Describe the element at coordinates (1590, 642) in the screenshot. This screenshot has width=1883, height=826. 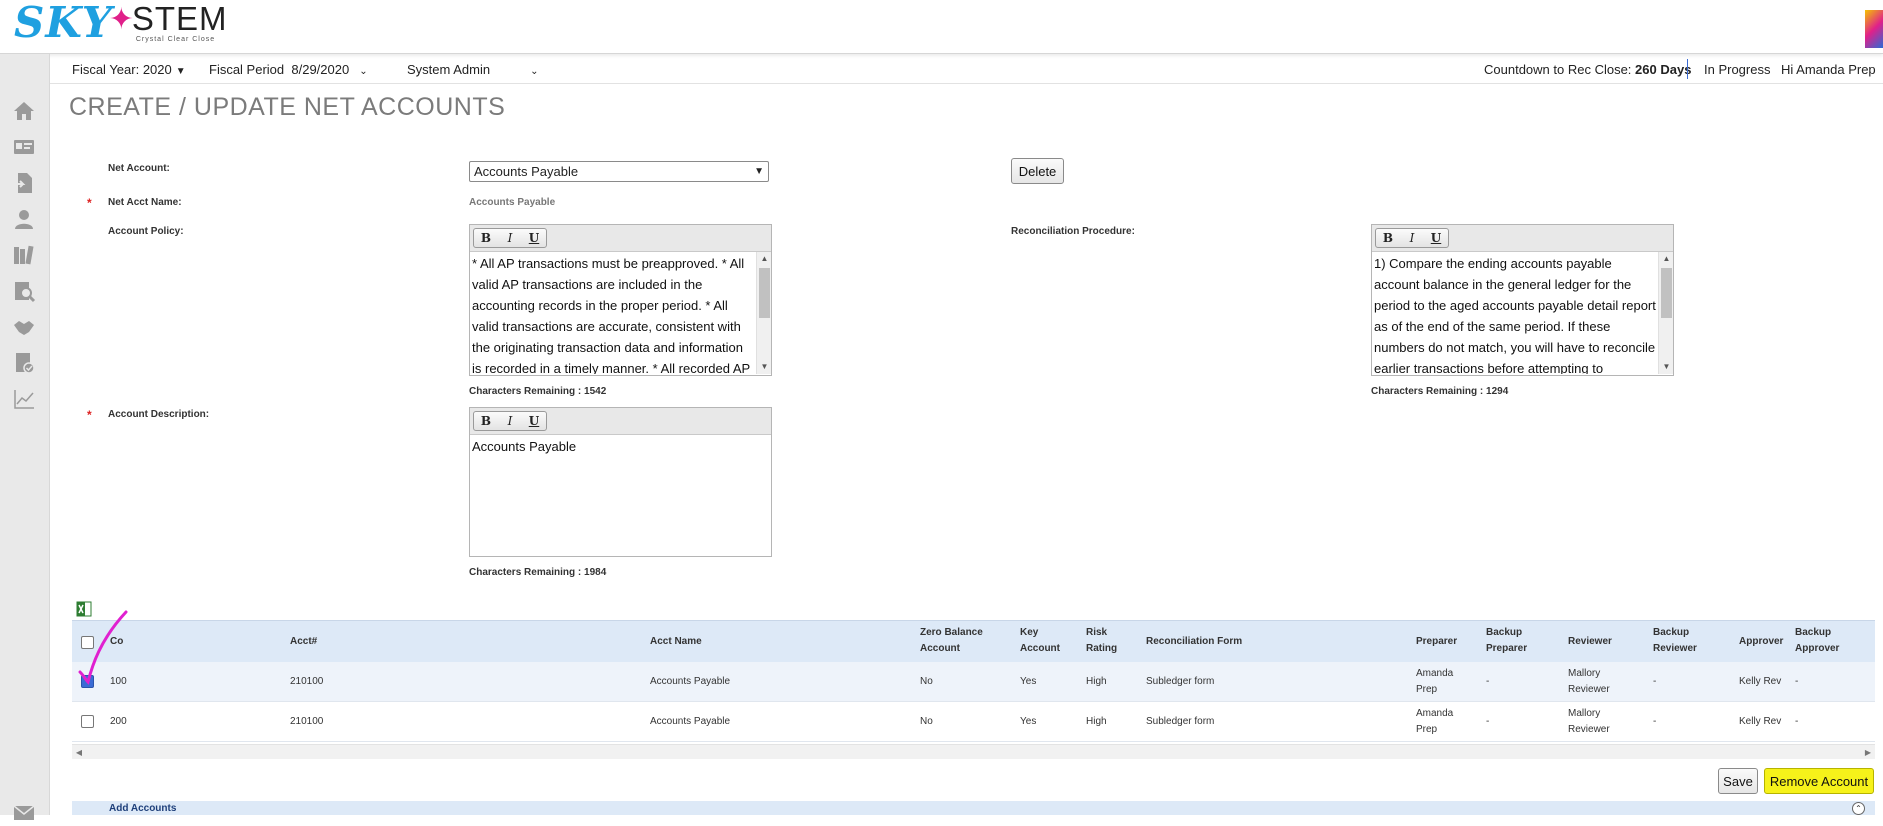
I see `col-reviewer: Reviewer` at that location.